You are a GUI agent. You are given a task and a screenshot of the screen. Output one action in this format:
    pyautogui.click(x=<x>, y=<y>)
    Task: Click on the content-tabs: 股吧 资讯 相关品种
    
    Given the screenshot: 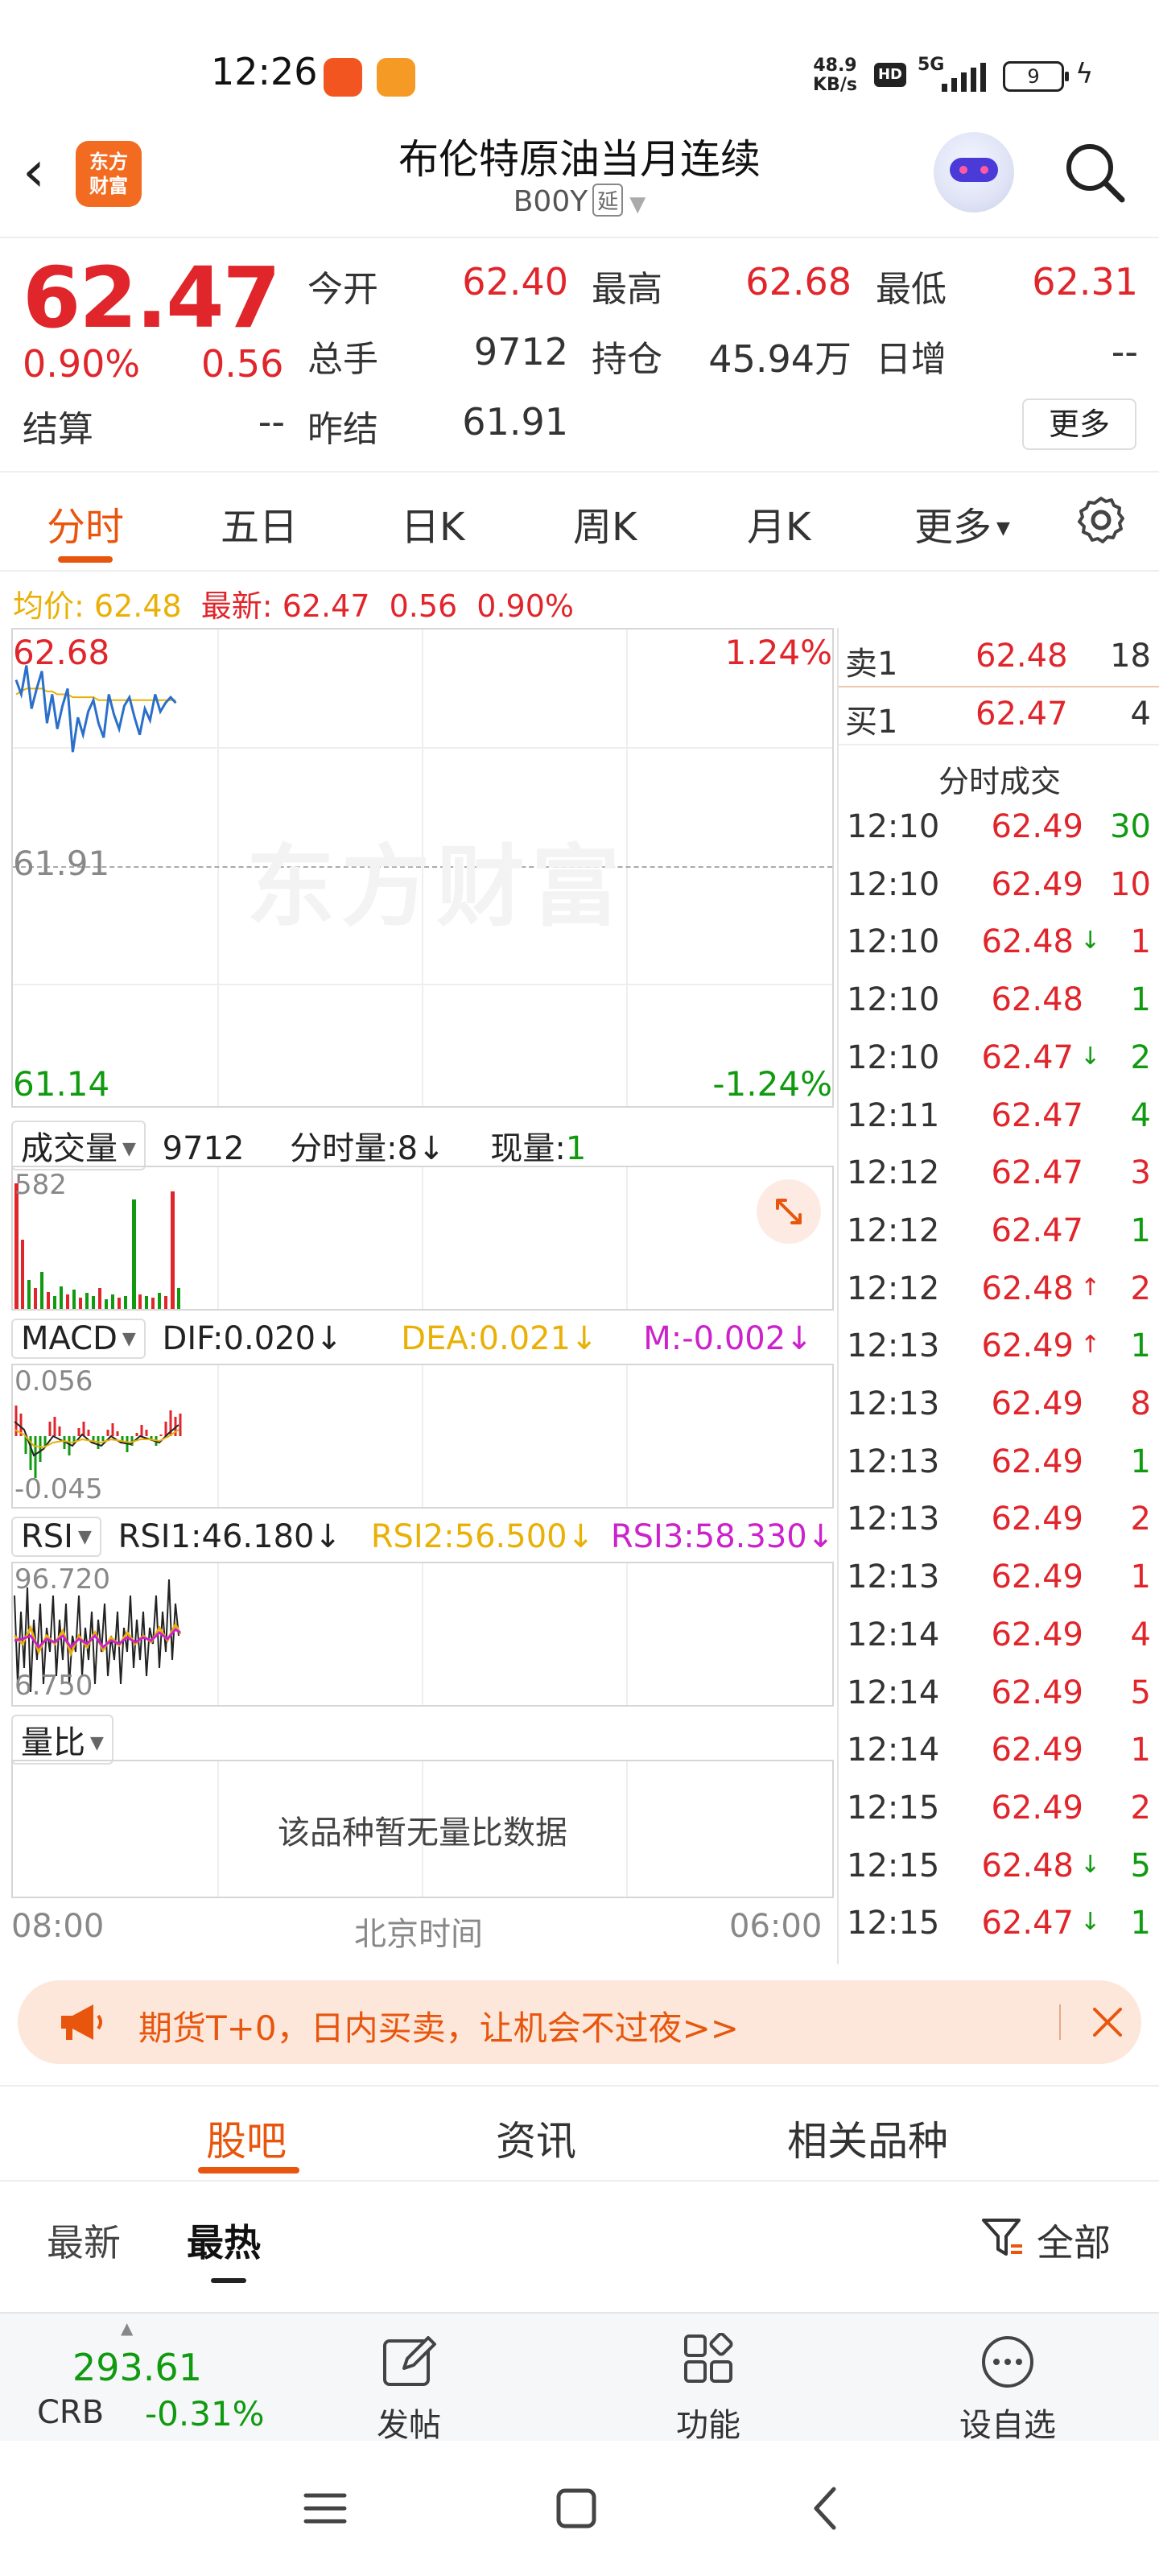 What is the action you would take?
    pyautogui.click(x=579, y=2133)
    